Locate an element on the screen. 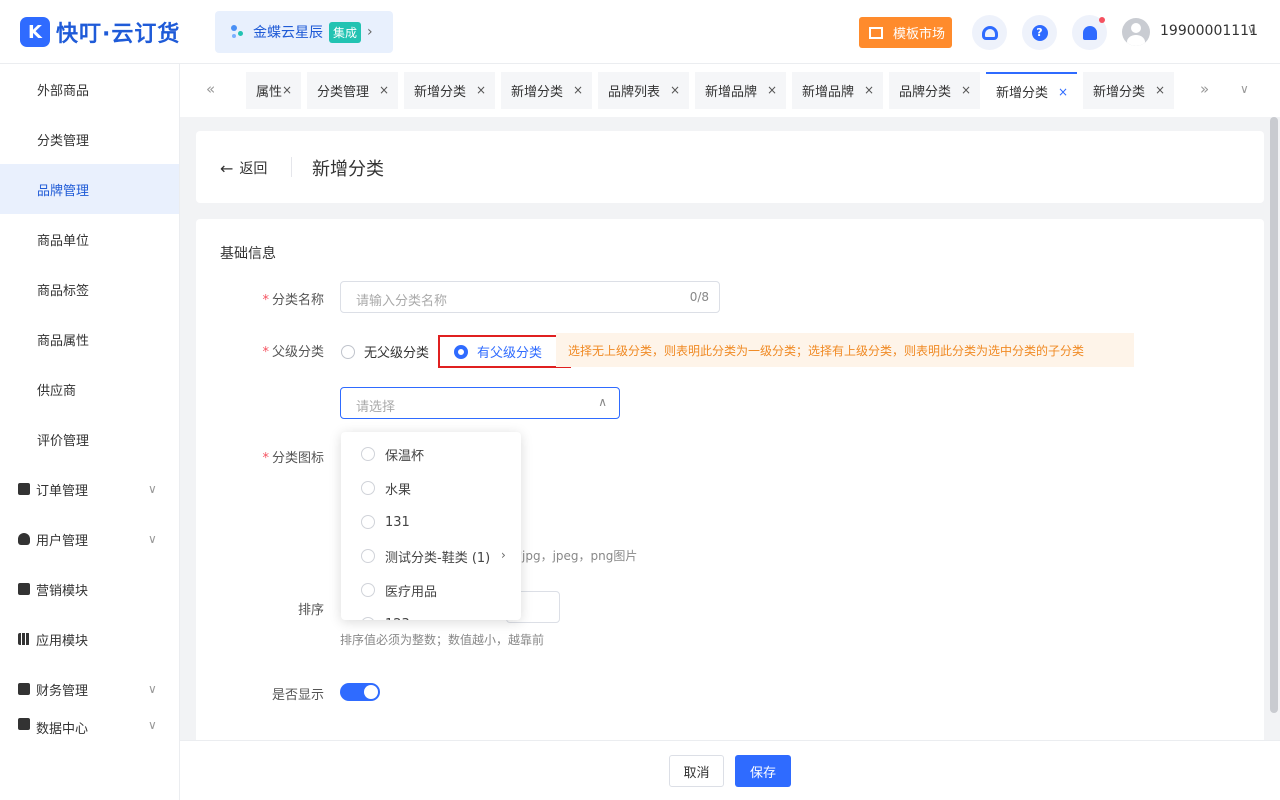 The height and width of the screenshot is (800, 1280). template-market-button: 模板市场 is located at coordinates (905, 32).